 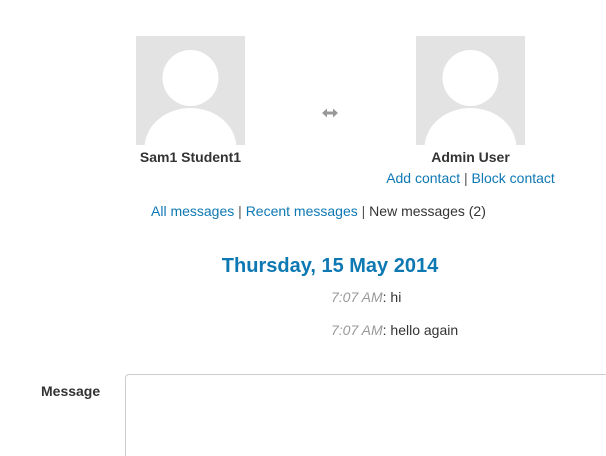 I want to click on message-input, so click(x=365, y=415).